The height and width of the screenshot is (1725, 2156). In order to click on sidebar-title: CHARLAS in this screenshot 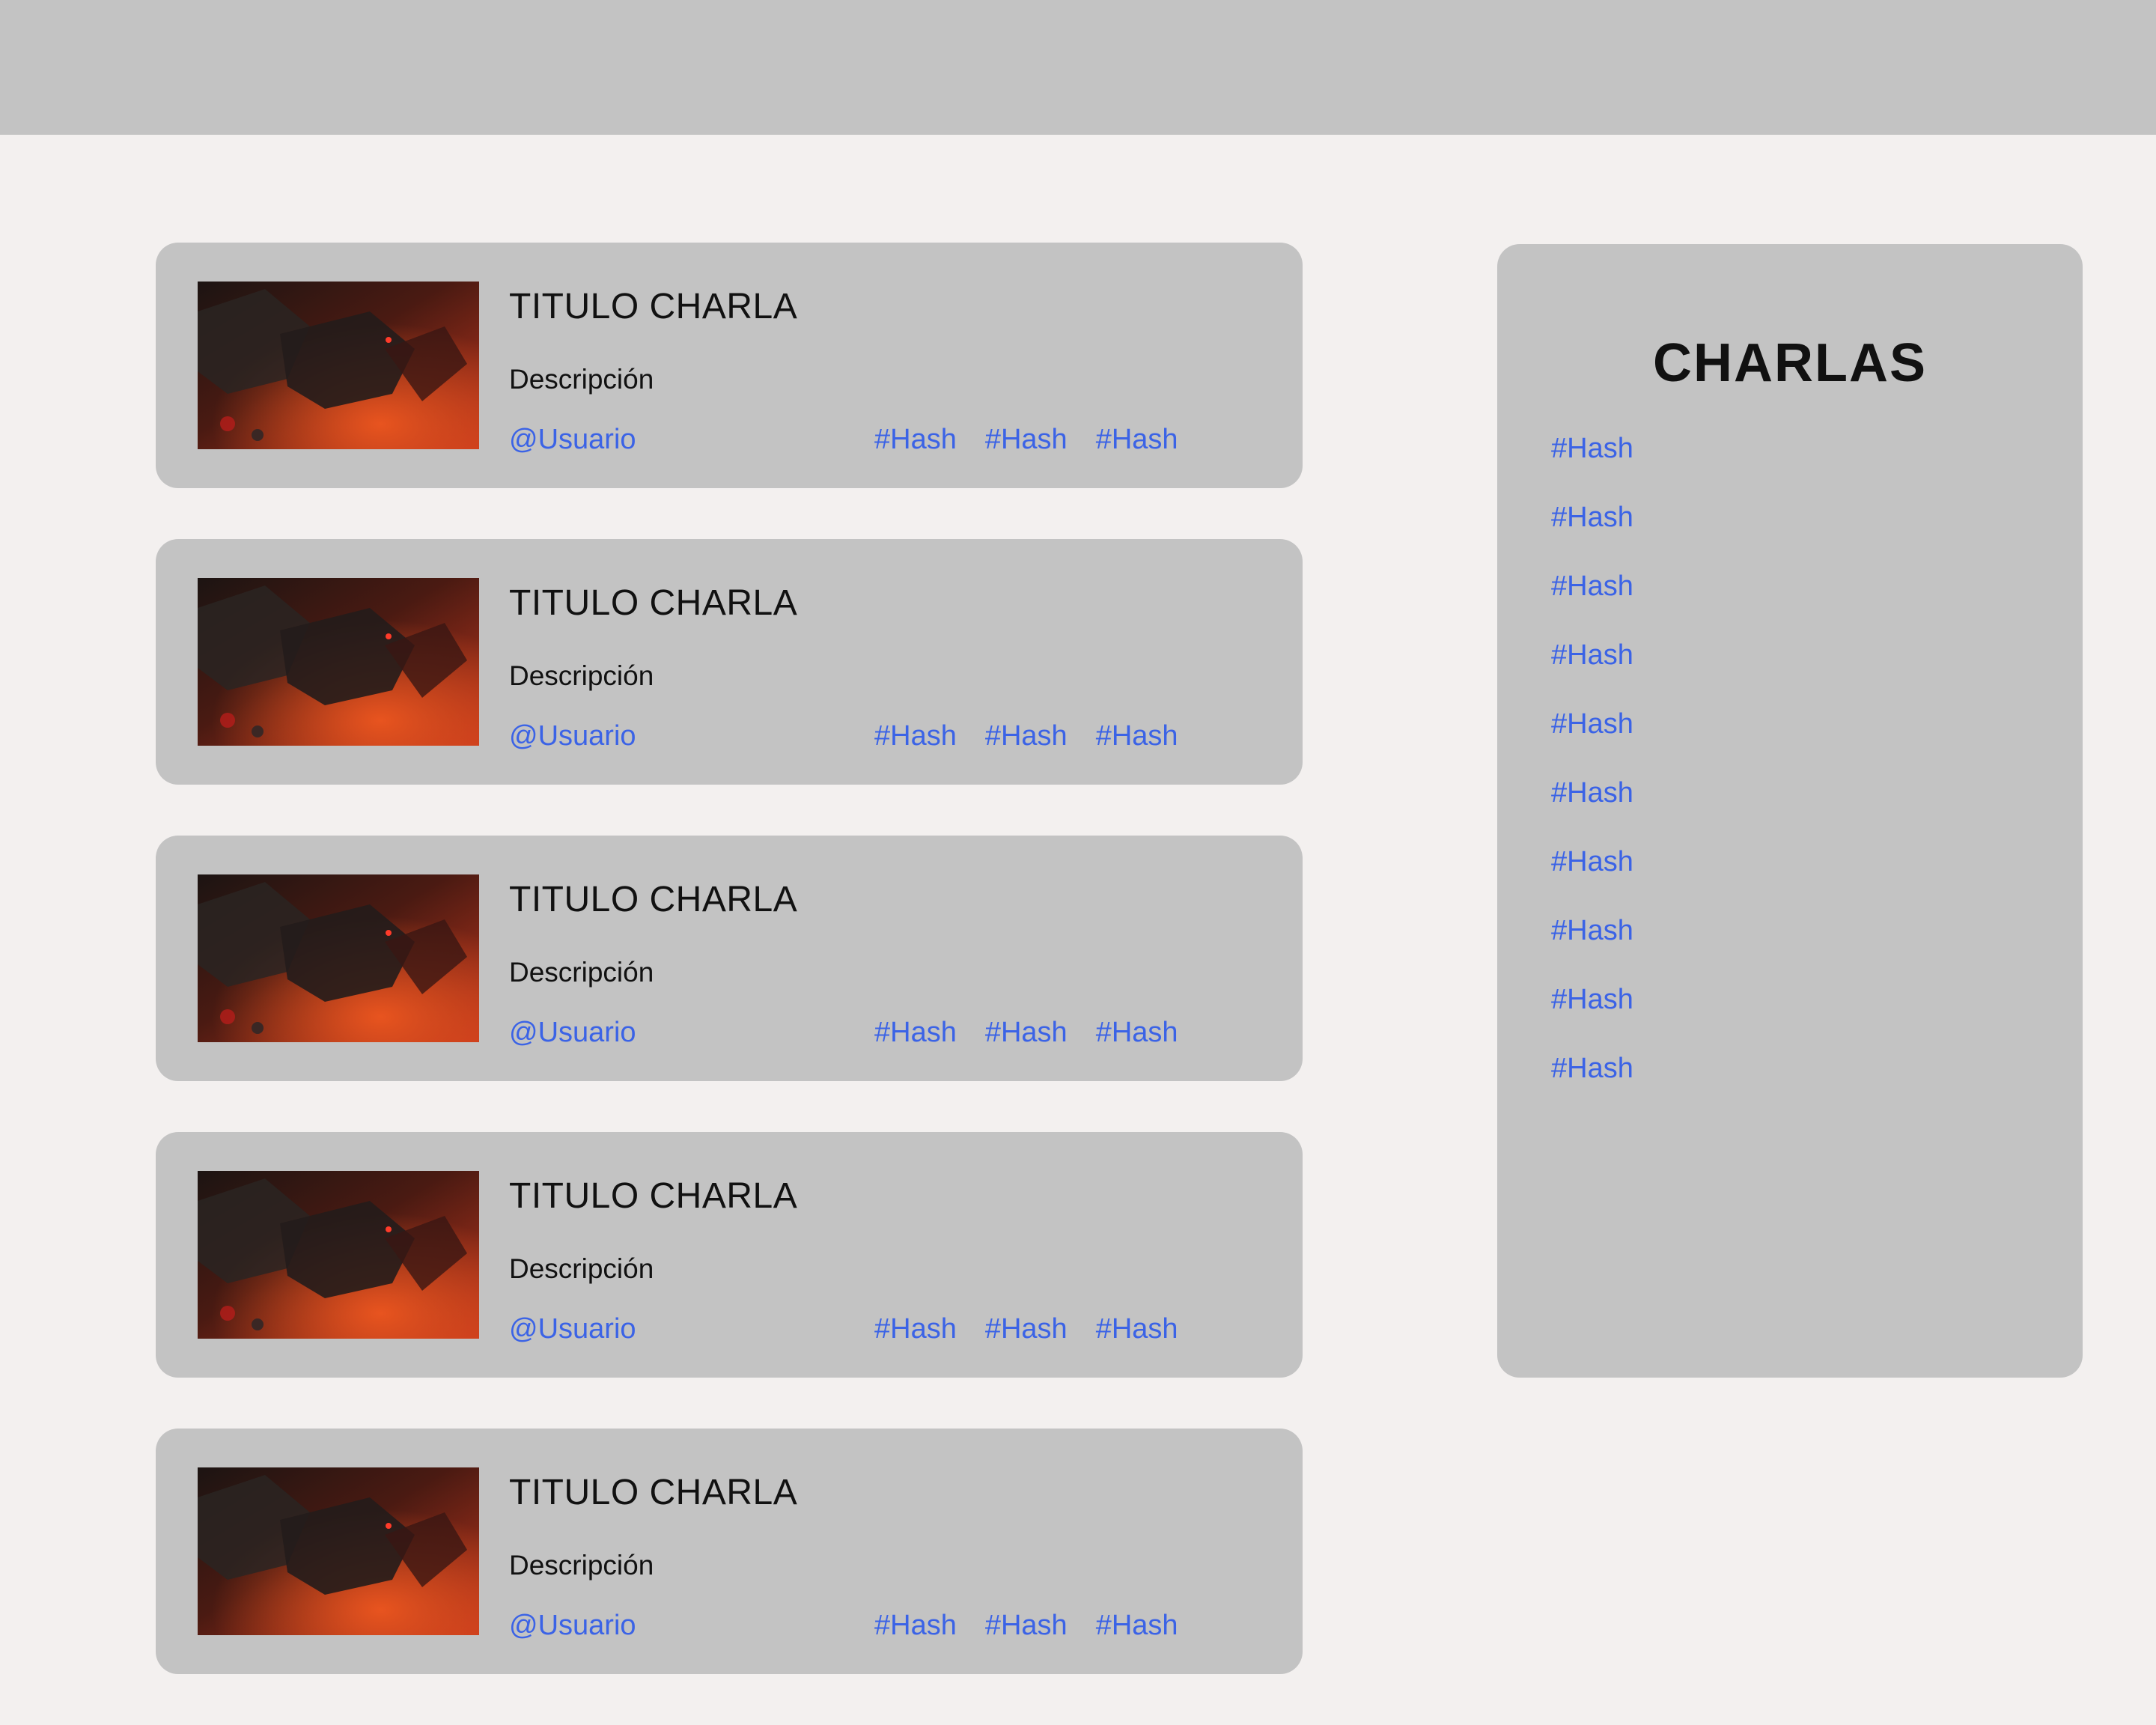, I will do `click(1790, 363)`.